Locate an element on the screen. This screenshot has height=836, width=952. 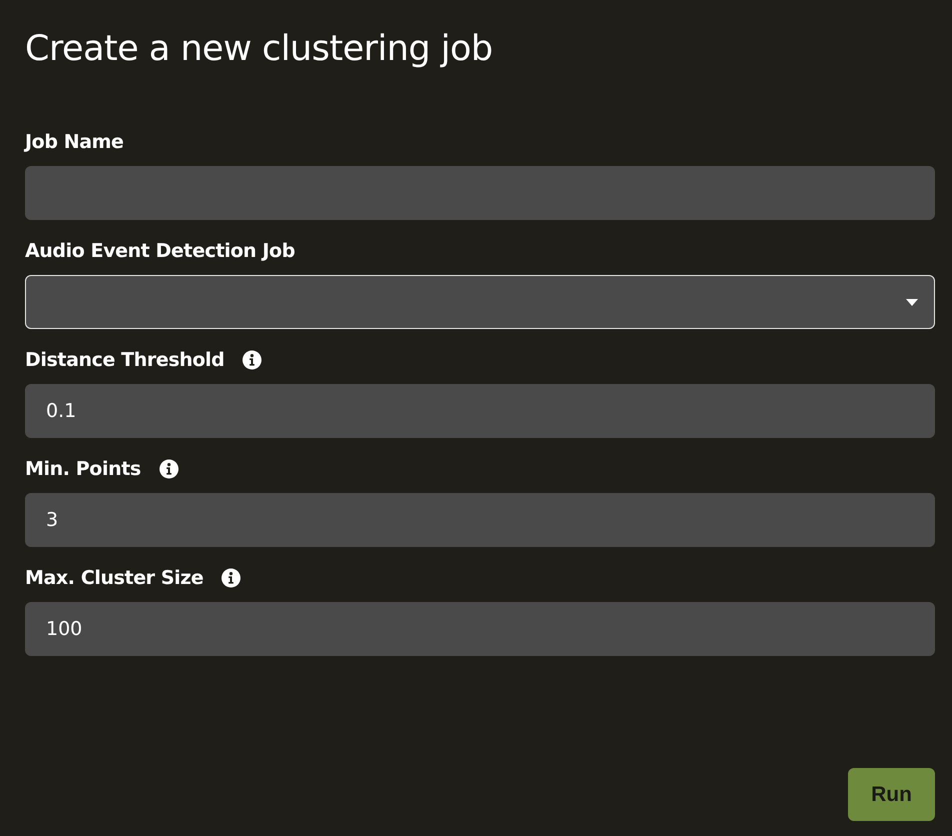
field-label: Job Name is located at coordinates (74, 142).